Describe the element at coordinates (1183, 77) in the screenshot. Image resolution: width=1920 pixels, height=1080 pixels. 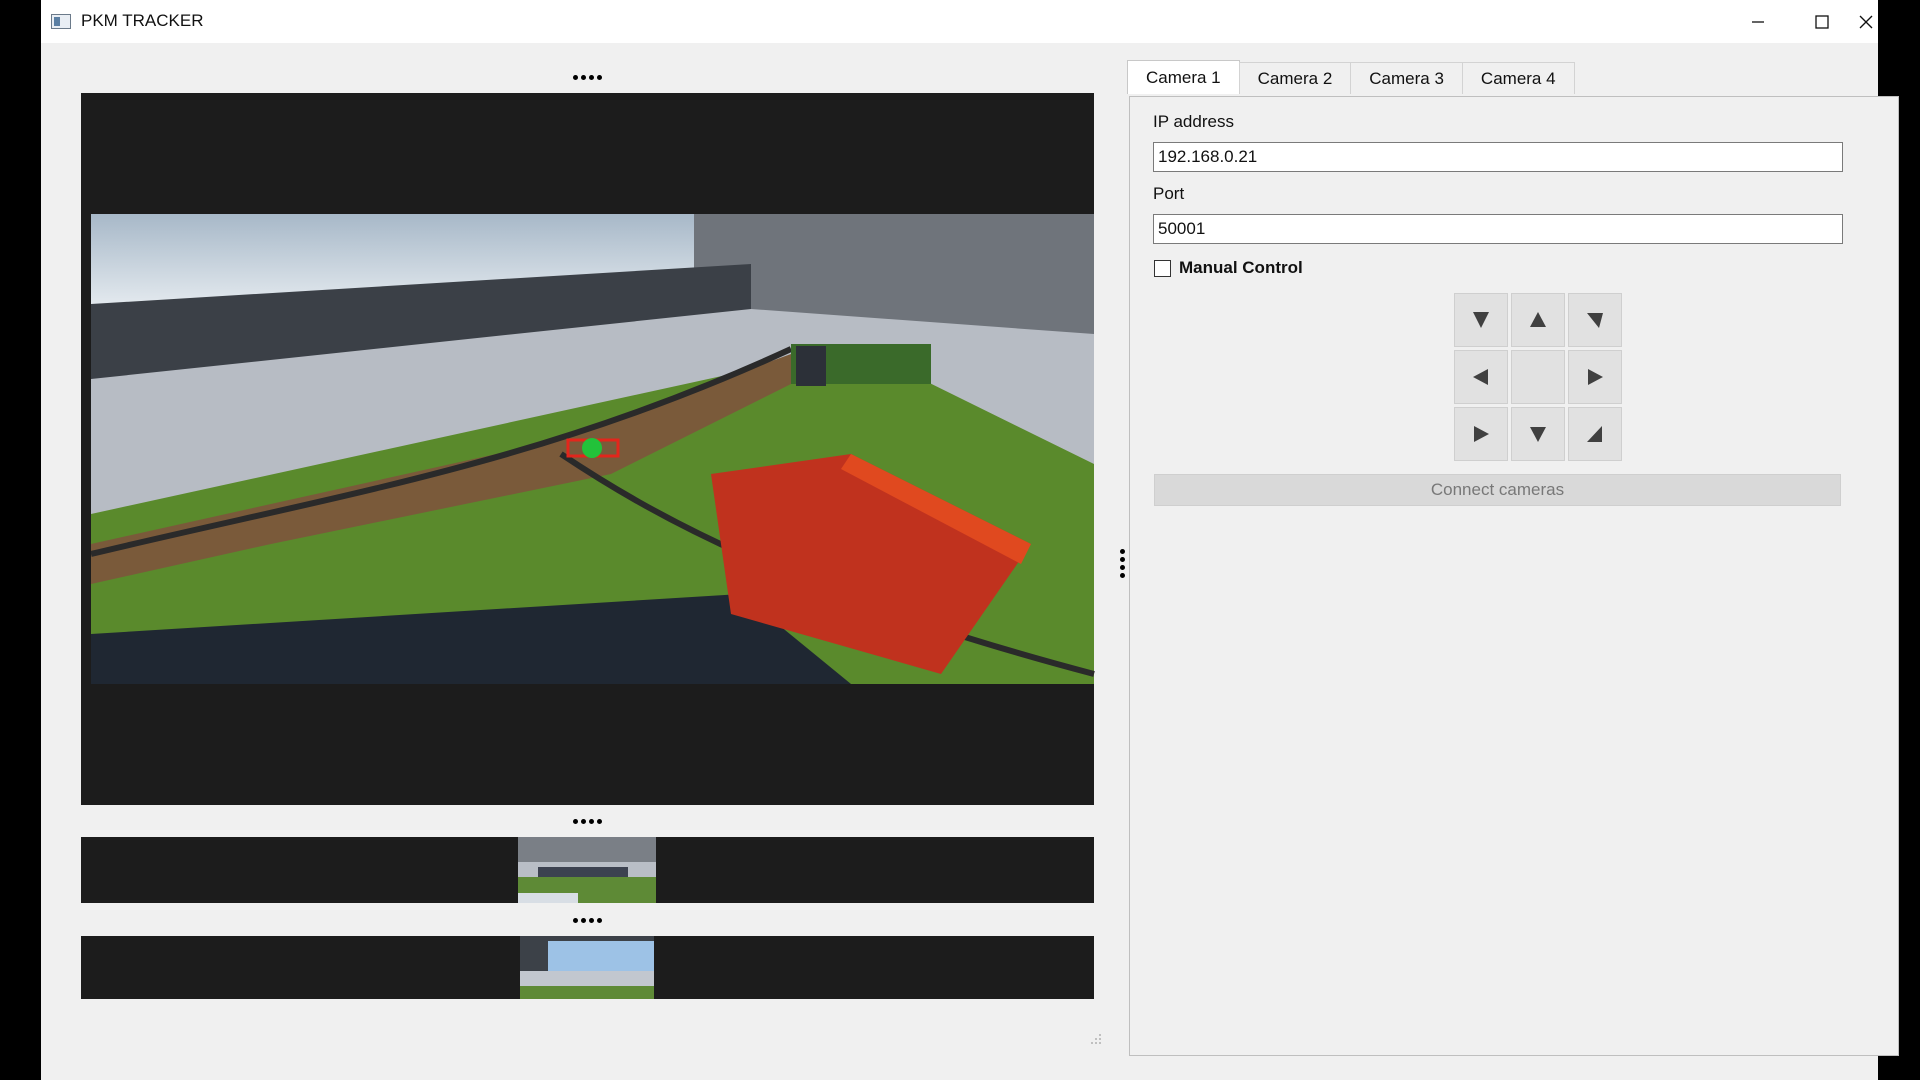
I see `tab-camera-1: Camera 1` at that location.